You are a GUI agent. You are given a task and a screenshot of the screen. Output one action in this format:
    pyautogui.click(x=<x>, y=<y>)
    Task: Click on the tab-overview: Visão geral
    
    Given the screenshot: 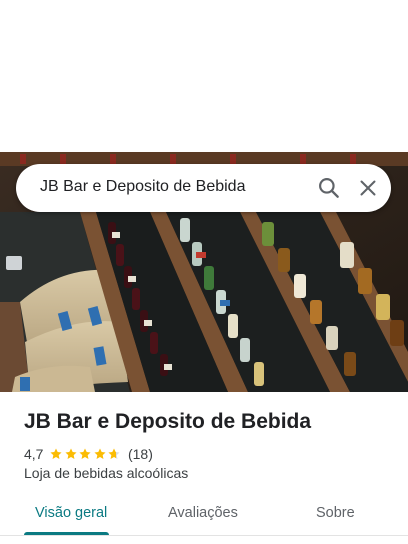 What is the action you would take?
    pyautogui.click(x=71, y=513)
    